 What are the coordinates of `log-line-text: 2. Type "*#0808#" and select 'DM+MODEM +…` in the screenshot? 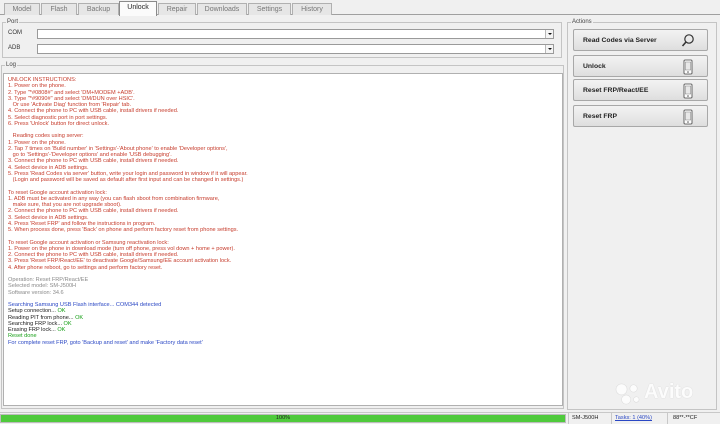 It's located at (71, 92).